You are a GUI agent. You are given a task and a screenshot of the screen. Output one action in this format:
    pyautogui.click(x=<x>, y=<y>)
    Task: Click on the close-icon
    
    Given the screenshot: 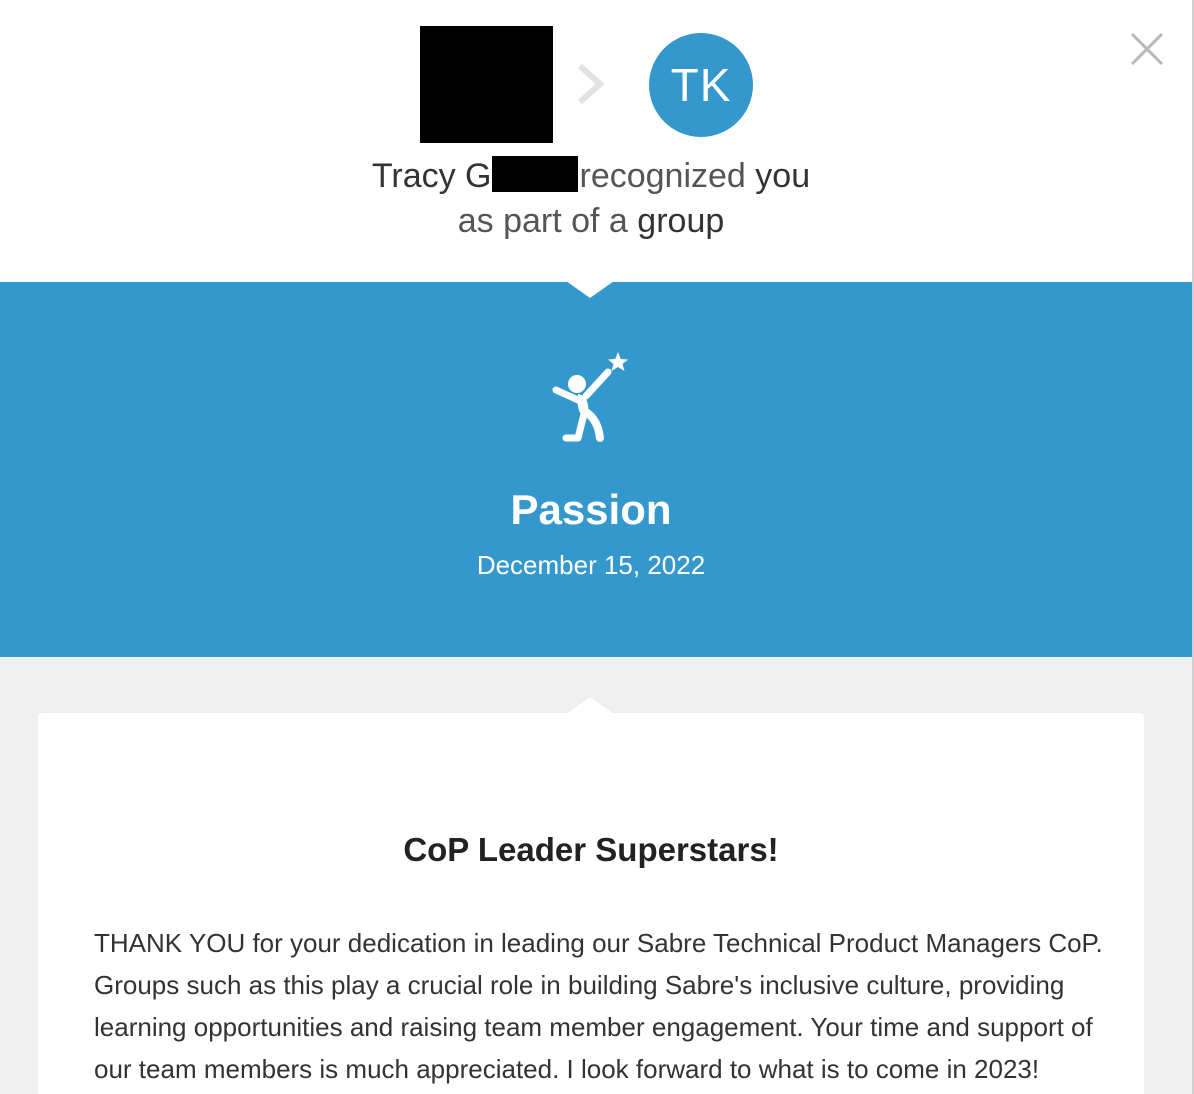 What is the action you would take?
    pyautogui.click(x=1147, y=49)
    